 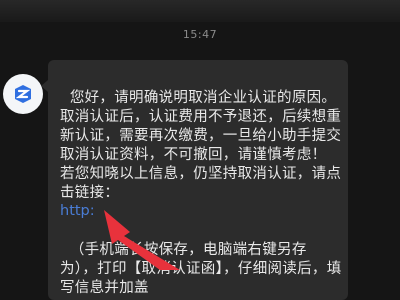 I want to click on message-timestamp: 15:47, so click(x=200, y=34).